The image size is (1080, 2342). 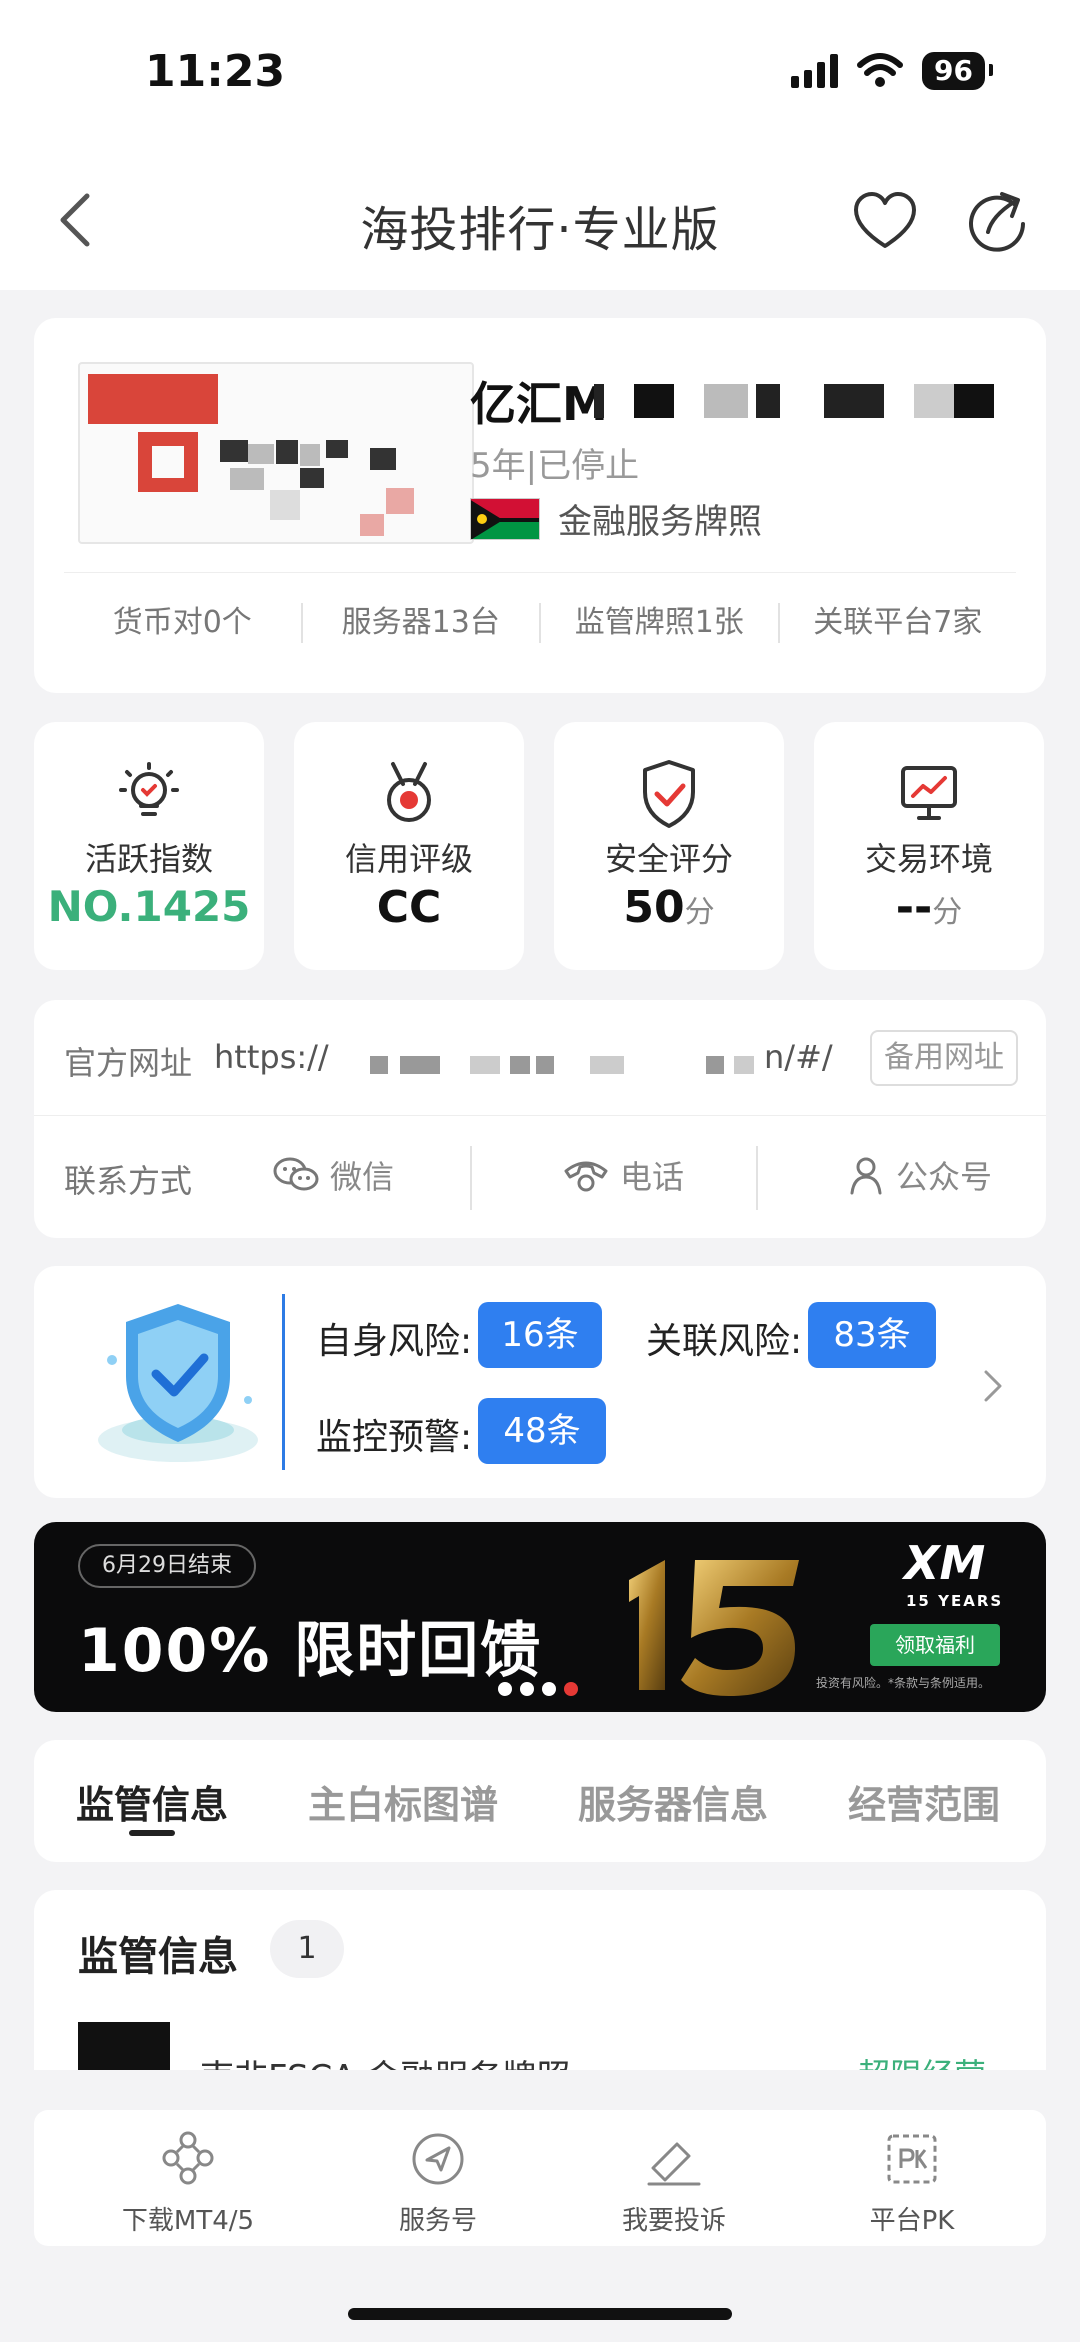 What do you see at coordinates (898, 623) in the screenshot?
I see `stat-related-platforms: 关联平台7家` at bounding box center [898, 623].